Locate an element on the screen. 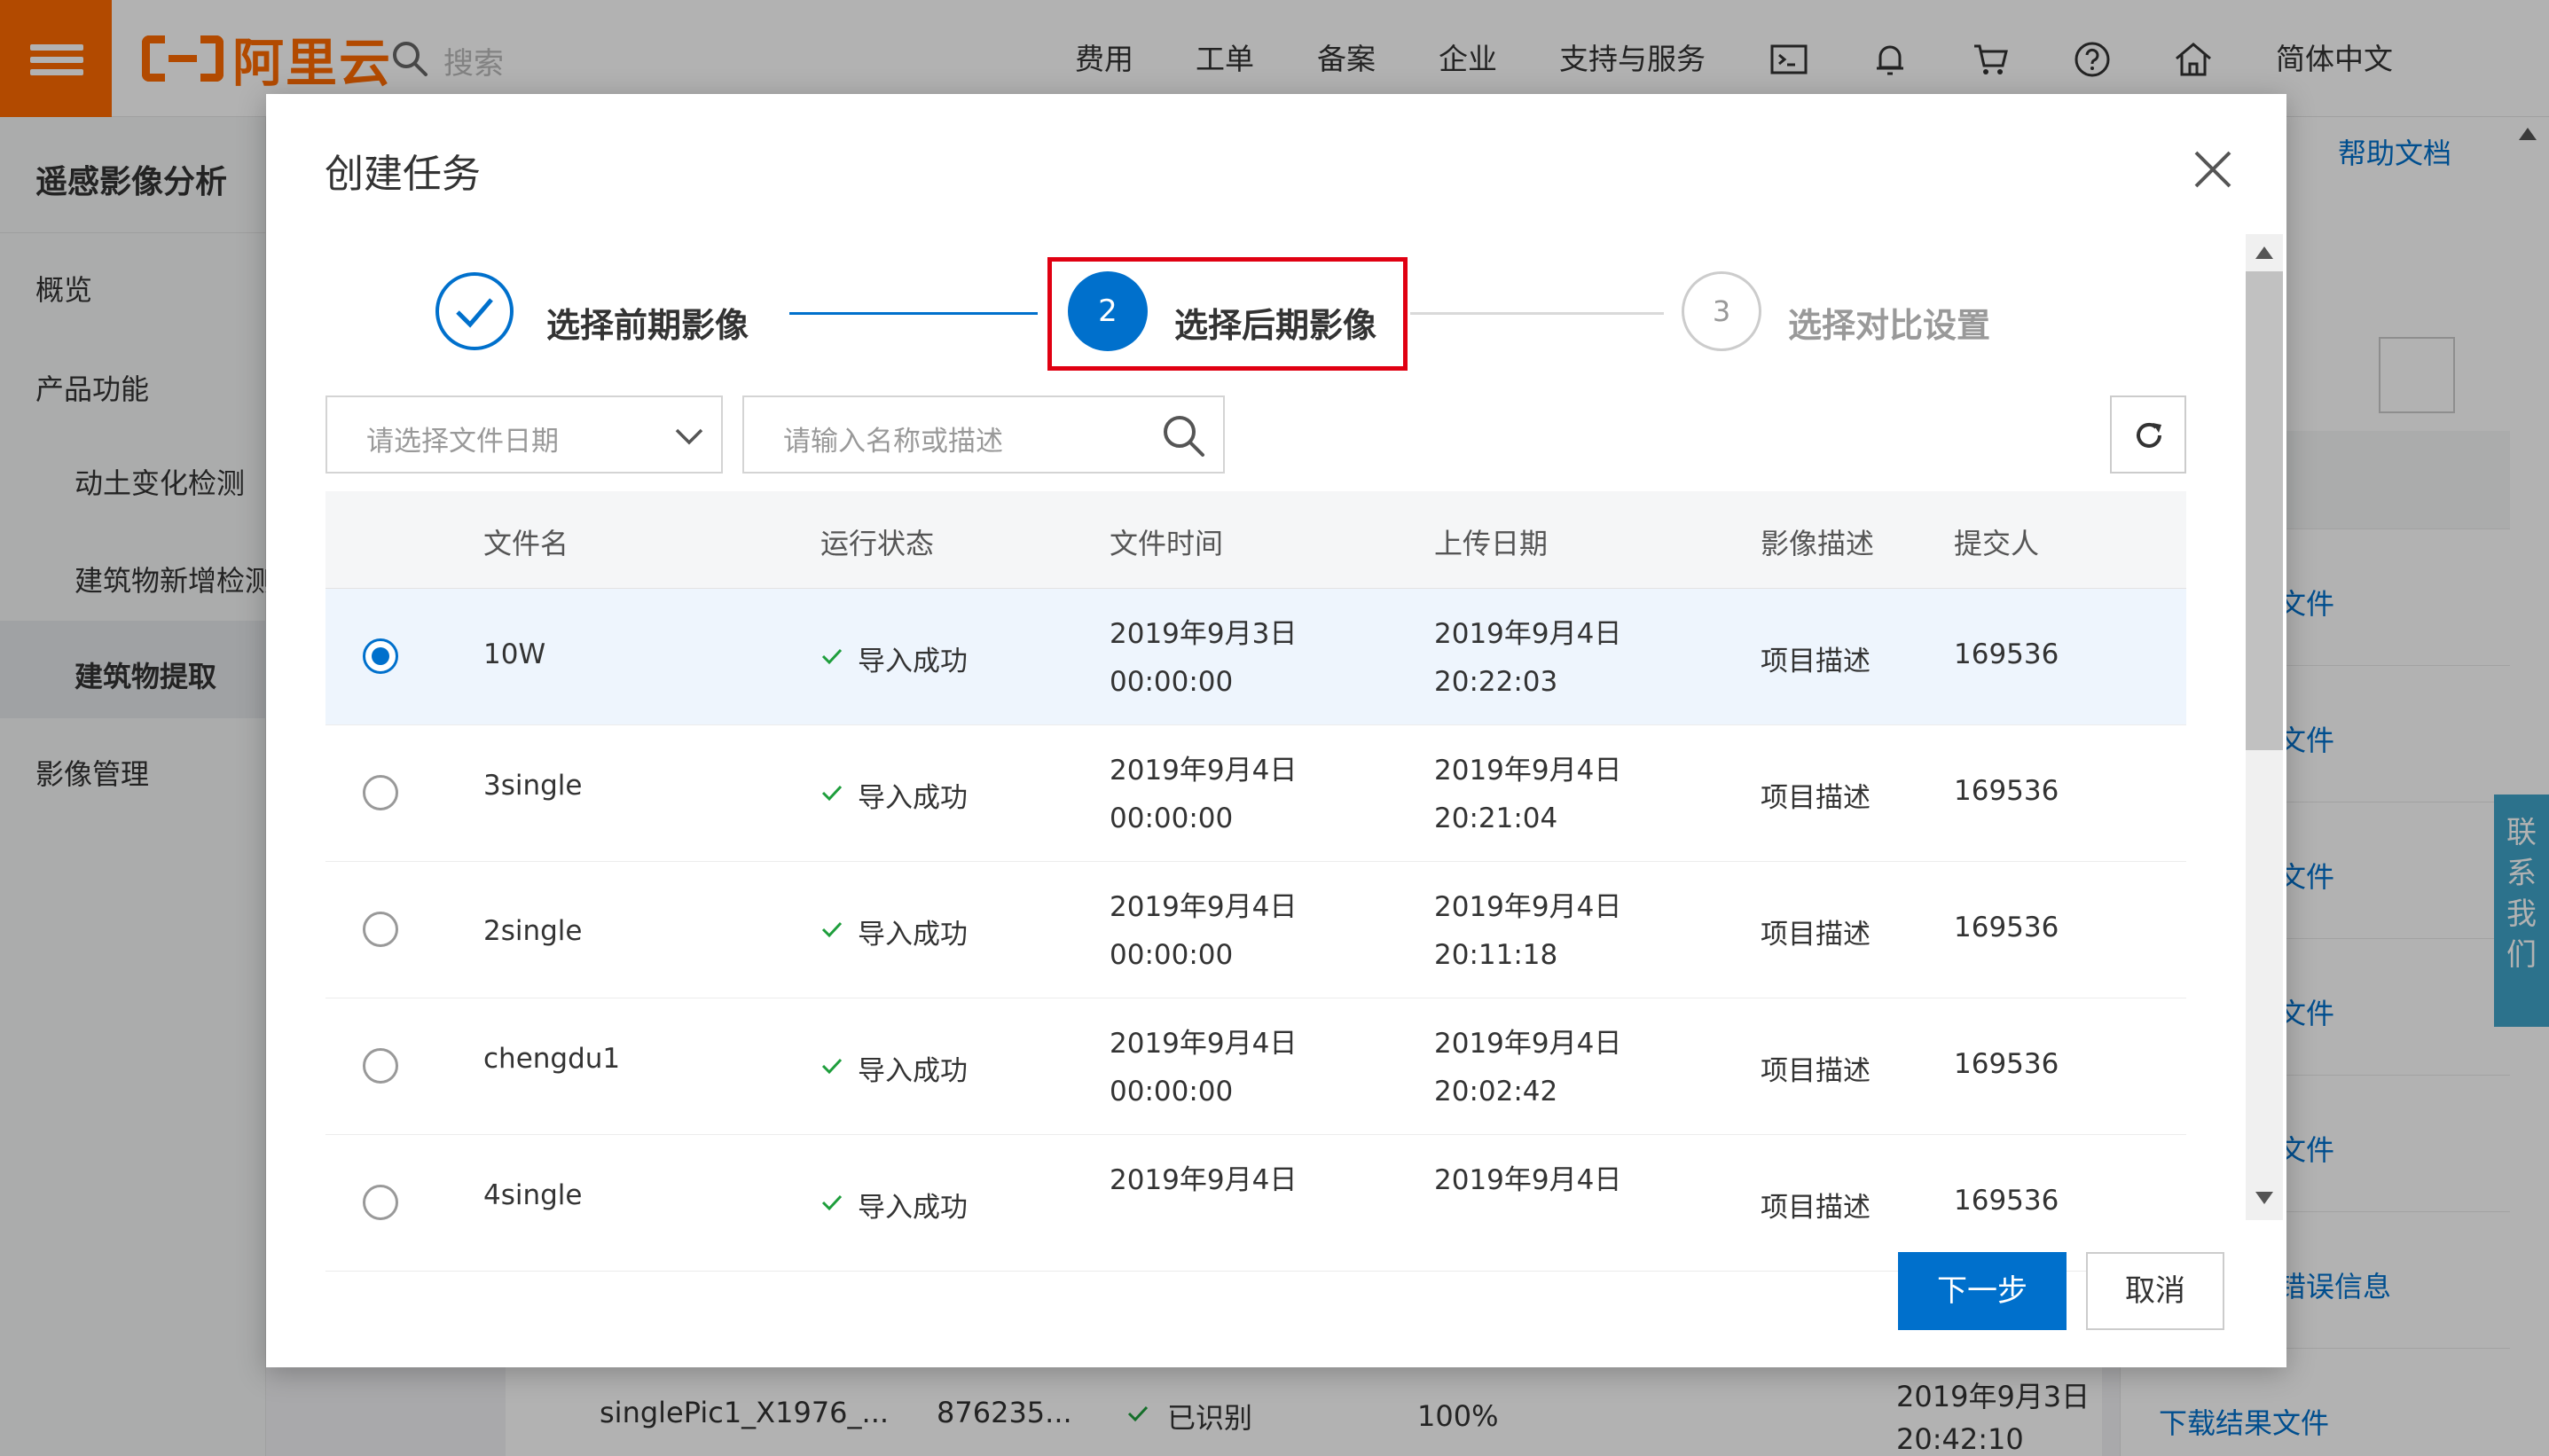  search-icon is located at coordinates (1183, 435).